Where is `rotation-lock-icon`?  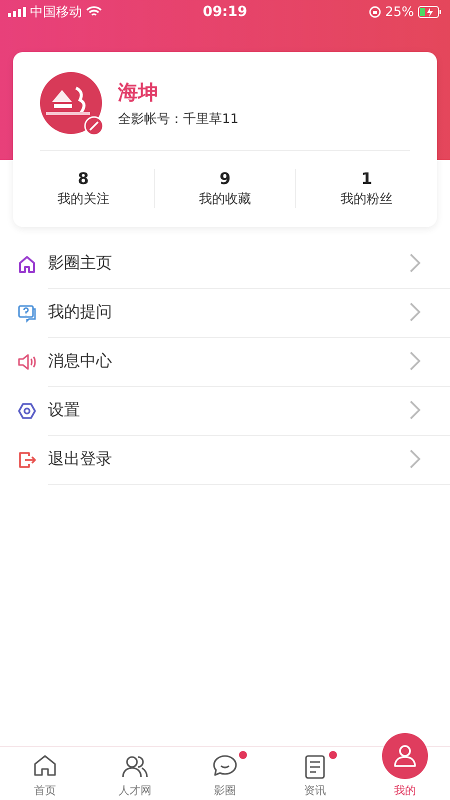 rotation-lock-icon is located at coordinates (375, 12).